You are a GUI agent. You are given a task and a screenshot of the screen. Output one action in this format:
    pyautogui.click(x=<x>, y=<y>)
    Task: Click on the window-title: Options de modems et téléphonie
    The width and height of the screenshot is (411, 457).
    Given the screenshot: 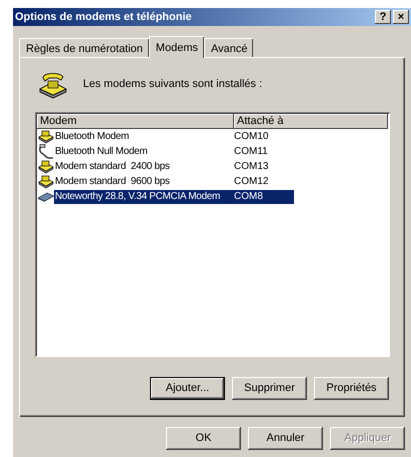 What is the action you would take?
    pyautogui.click(x=103, y=17)
    